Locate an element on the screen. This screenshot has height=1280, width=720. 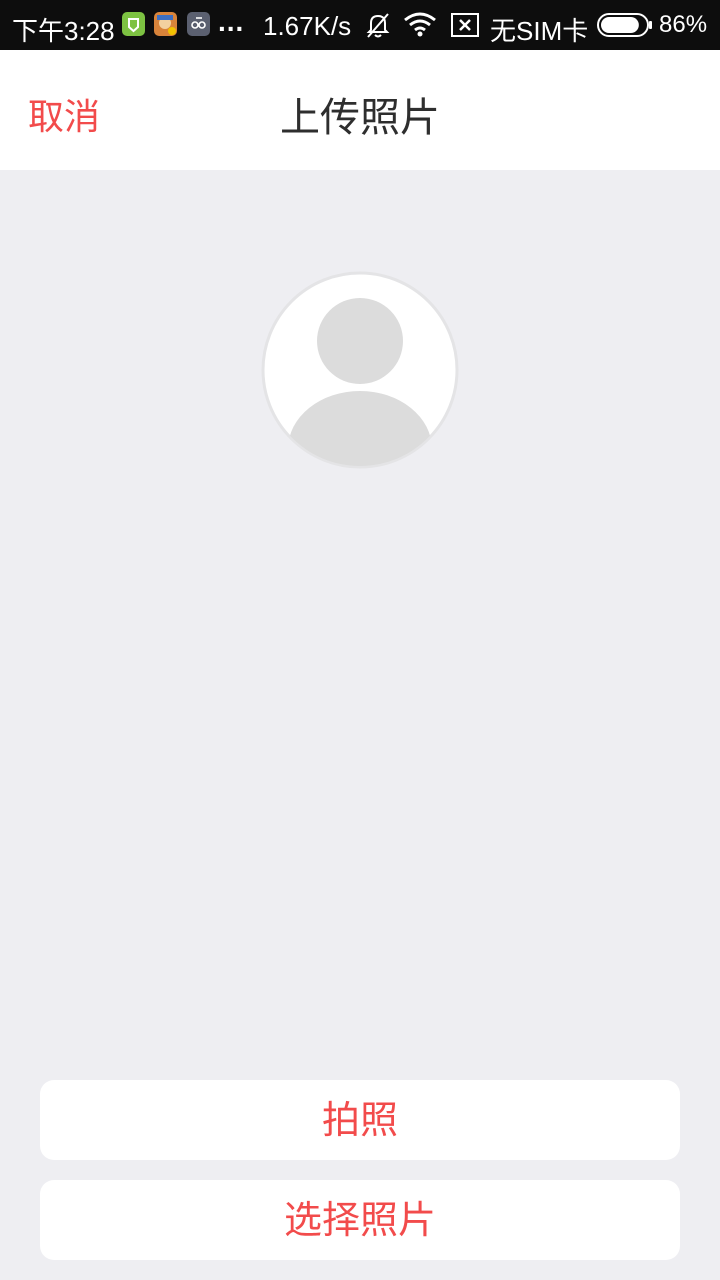
navigation-header: 取消 上传照片 is located at coordinates (360, 110).